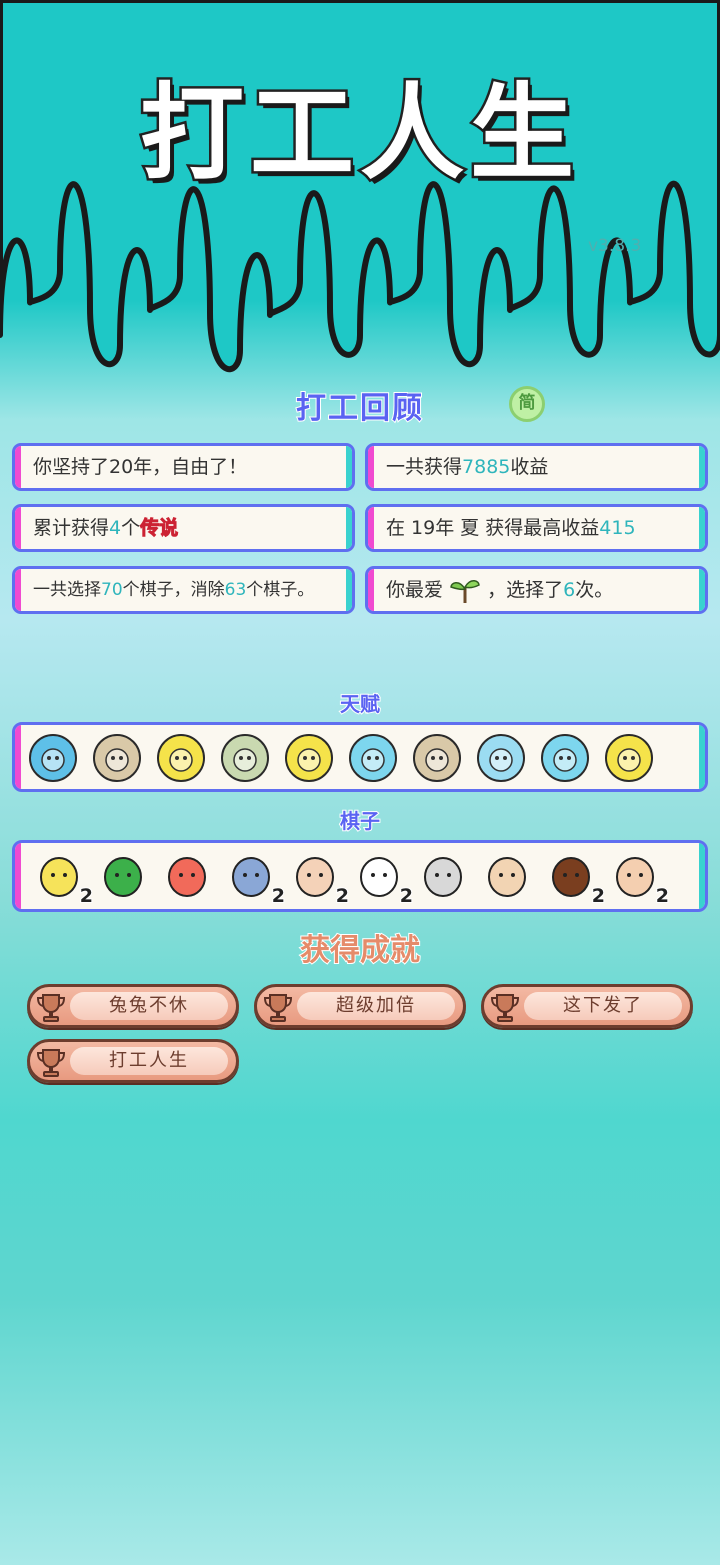 This screenshot has height=1565, width=720. Describe the element at coordinates (640, 879) in the screenshot. I see `bald-man-icon: 2` at that location.